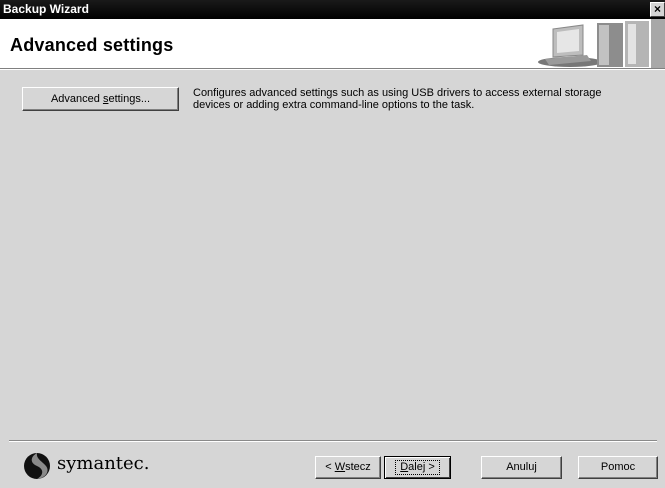 Image resolution: width=665 pixels, height=488 pixels. What do you see at coordinates (358, 467) in the screenshot?
I see `back-button-text-rest: stecz` at bounding box center [358, 467].